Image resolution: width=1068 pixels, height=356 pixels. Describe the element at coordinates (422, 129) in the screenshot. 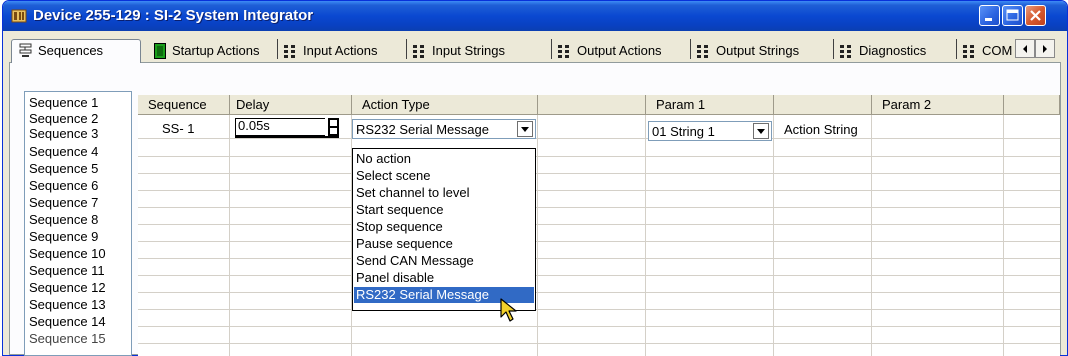

I see `action-type-value: RS232 Serial Message` at that location.